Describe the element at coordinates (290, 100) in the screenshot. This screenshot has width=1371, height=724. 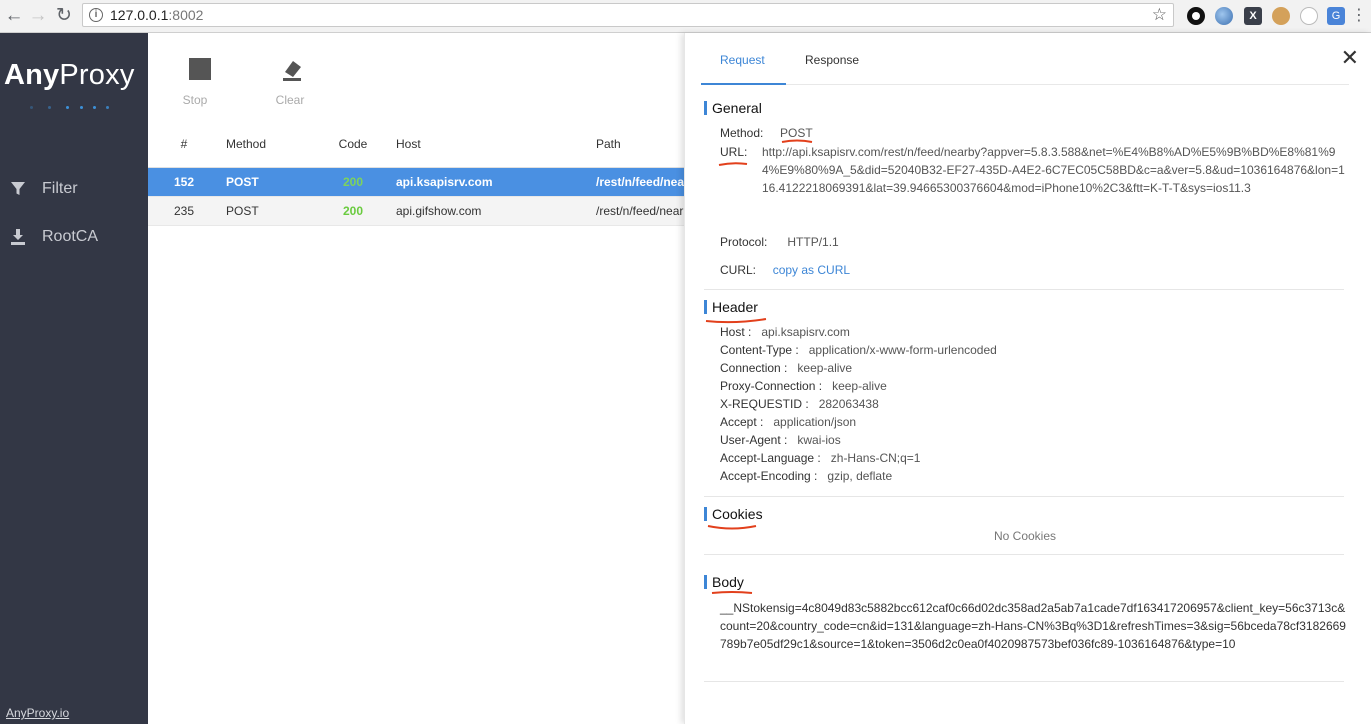
I see `clear-label: Clear` at that location.